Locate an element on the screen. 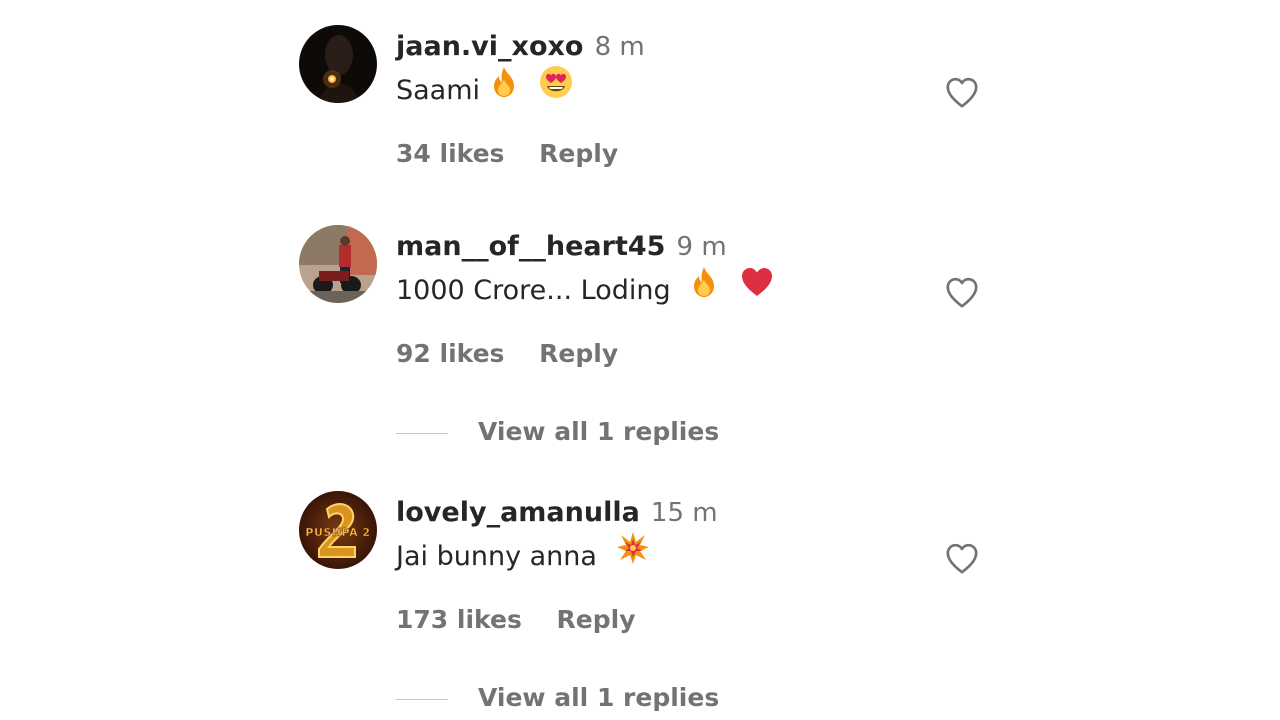  avatar: PUSHPA 2 is located at coordinates (338, 530).